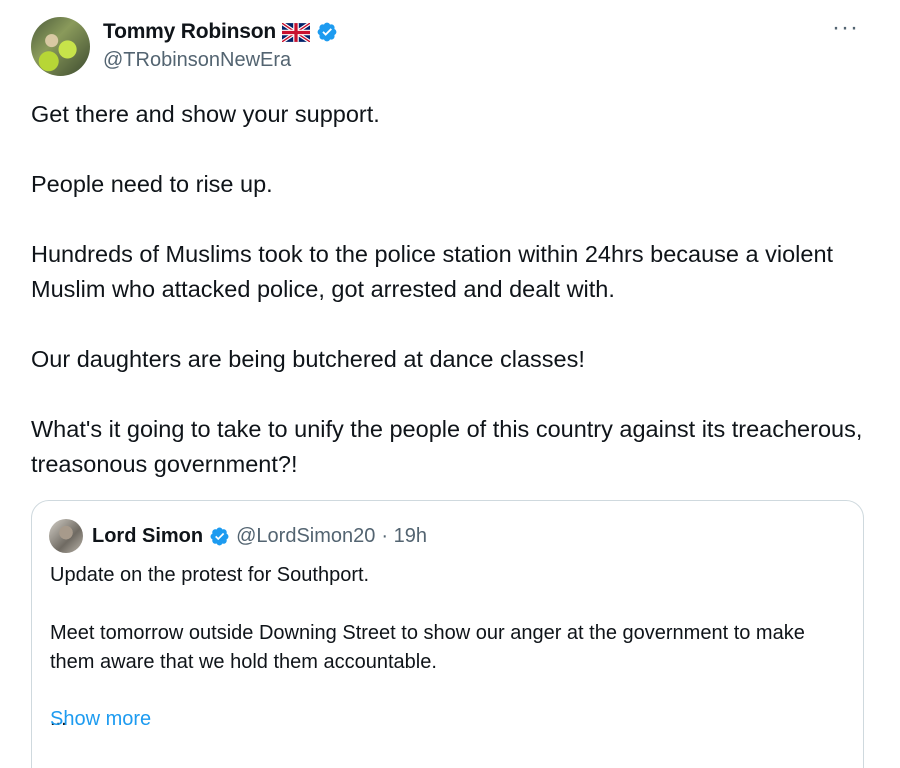 The image size is (900, 768). I want to click on author-handle: @TRobinsonNewEra, so click(197, 60).